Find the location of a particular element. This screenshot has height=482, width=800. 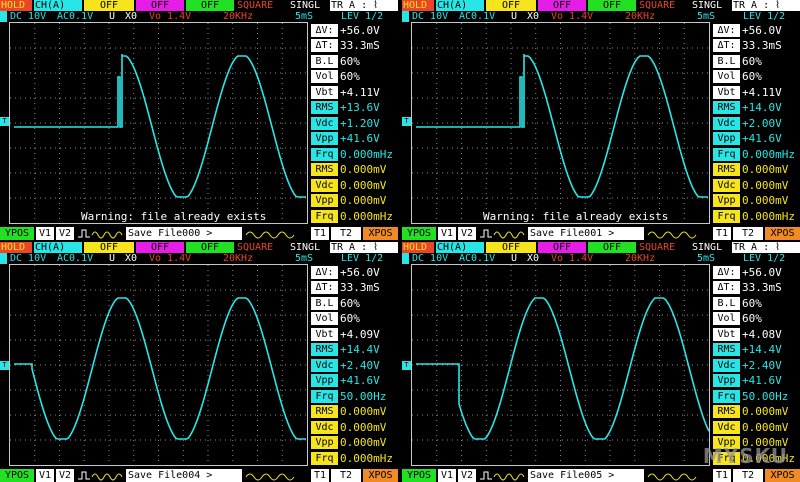

save-file-button: Save File001 > is located at coordinates (586, 233).